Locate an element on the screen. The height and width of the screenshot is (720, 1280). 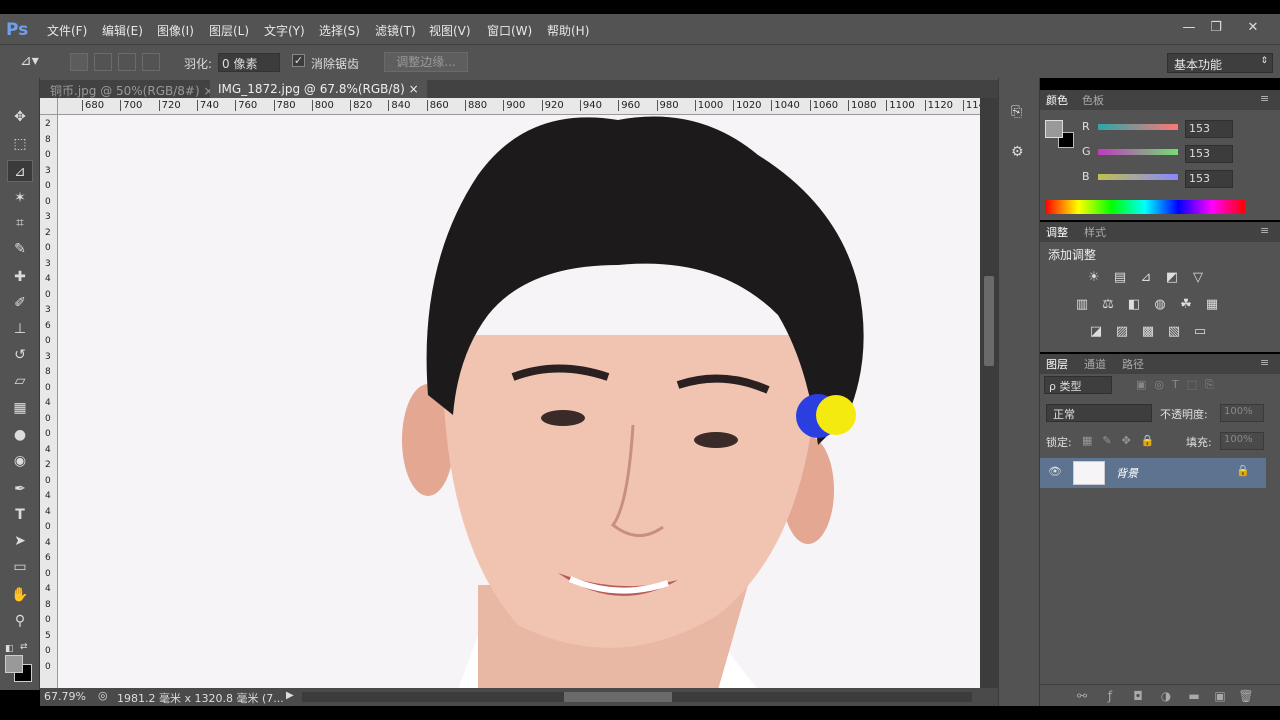
horizontal-scrollbar is located at coordinates (637, 697).